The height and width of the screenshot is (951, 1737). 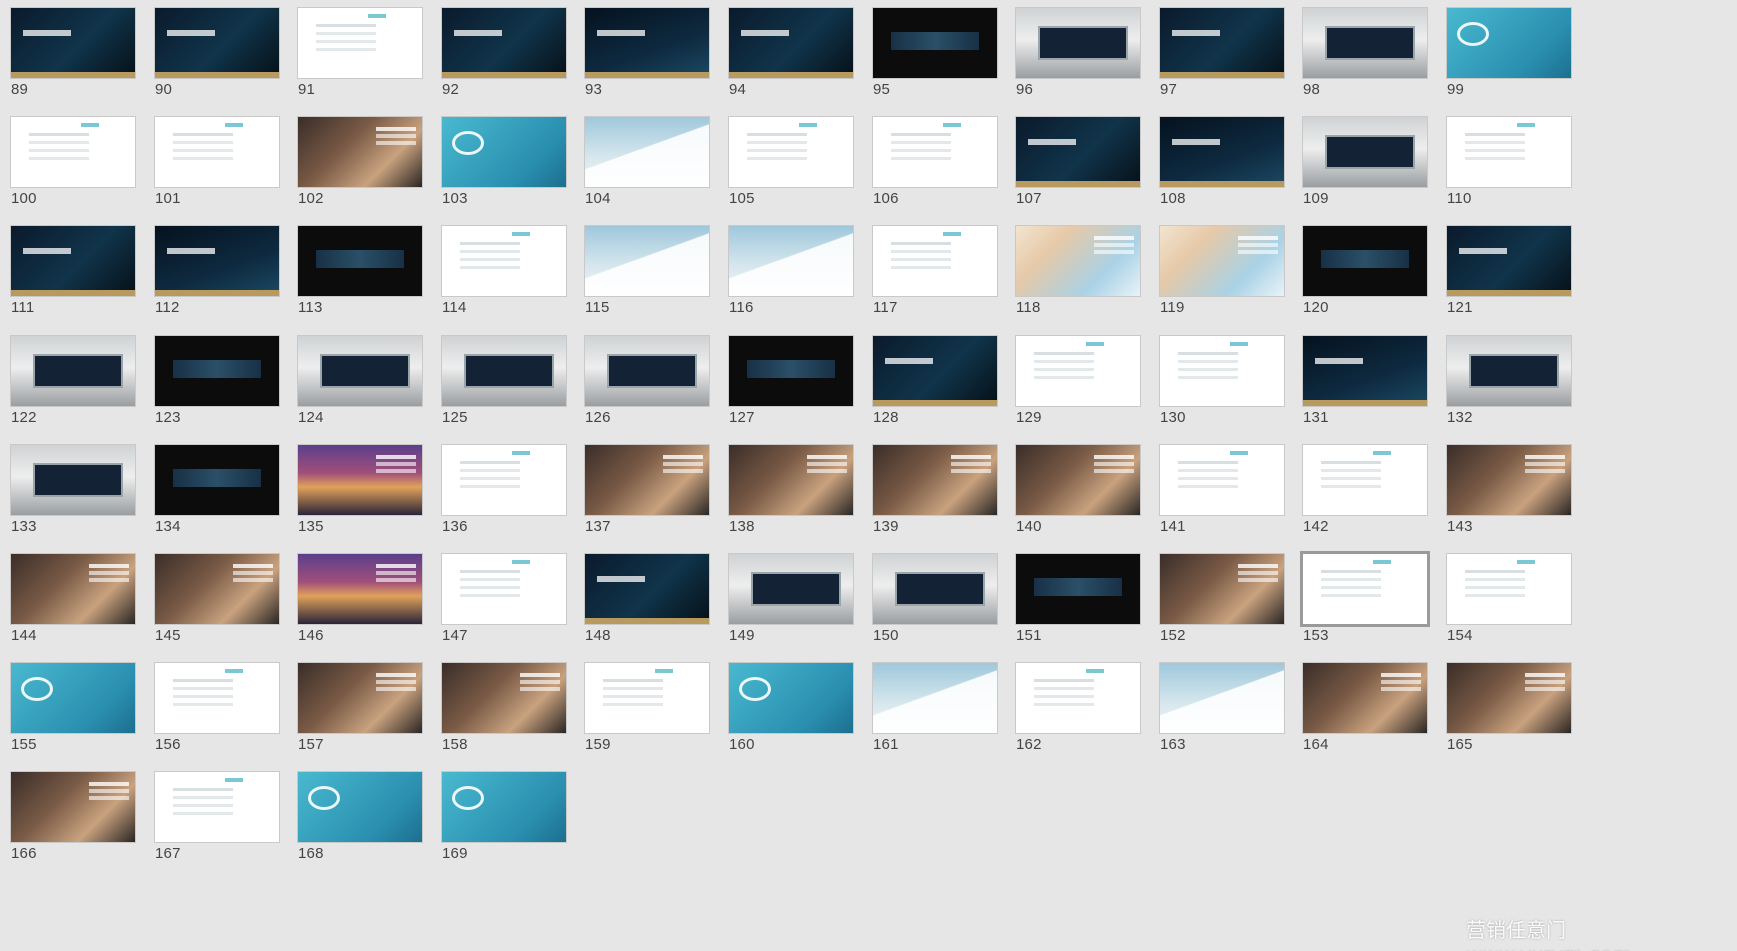 What do you see at coordinates (1365, 599) in the screenshot?
I see `slide-153: 153` at bounding box center [1365, 599].